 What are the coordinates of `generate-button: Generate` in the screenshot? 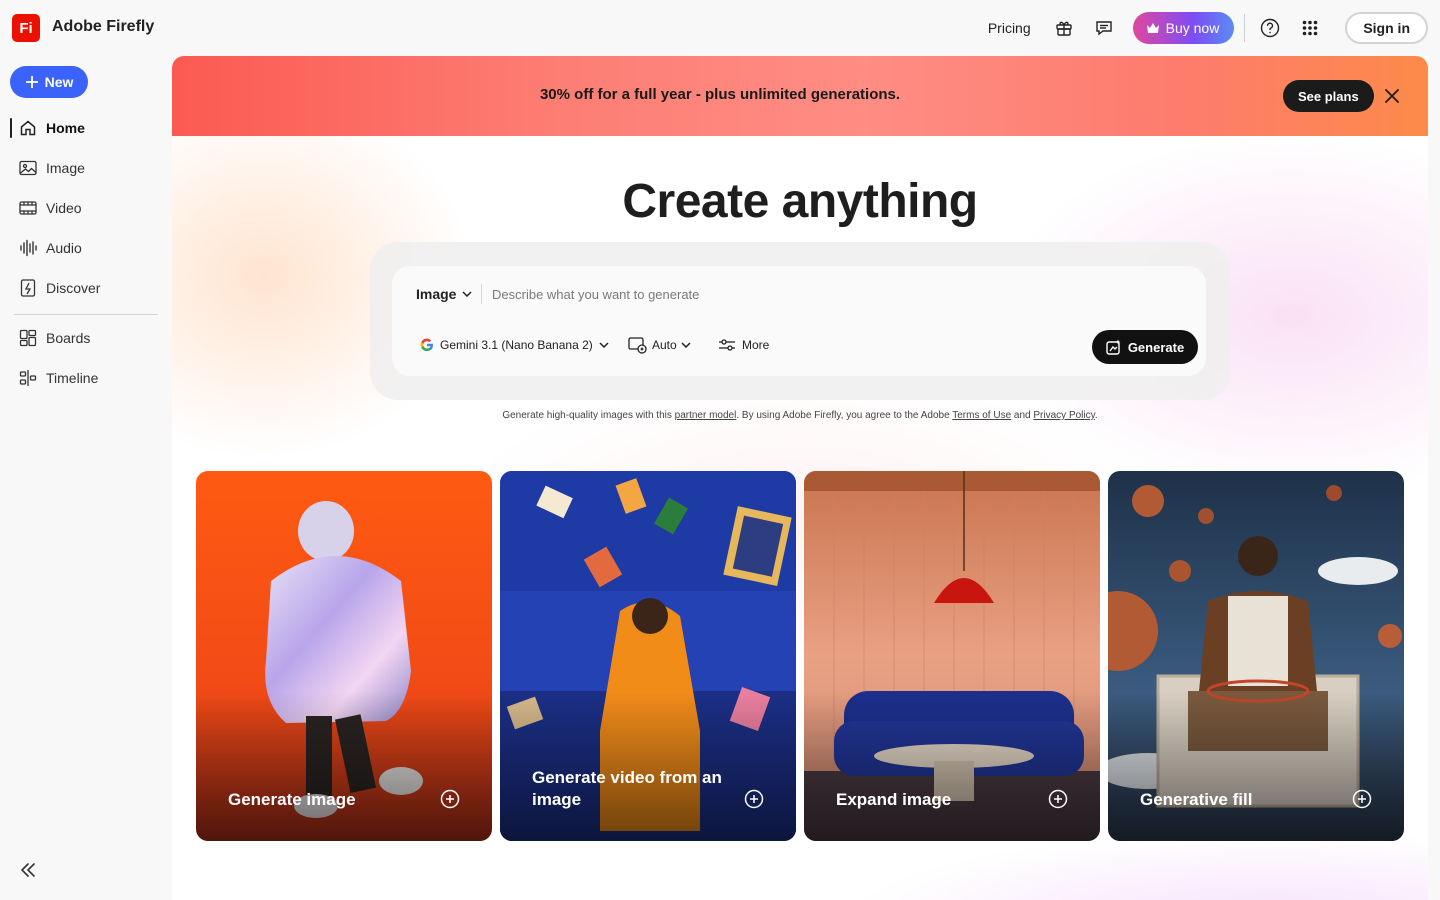 It's located at (1145, 347).